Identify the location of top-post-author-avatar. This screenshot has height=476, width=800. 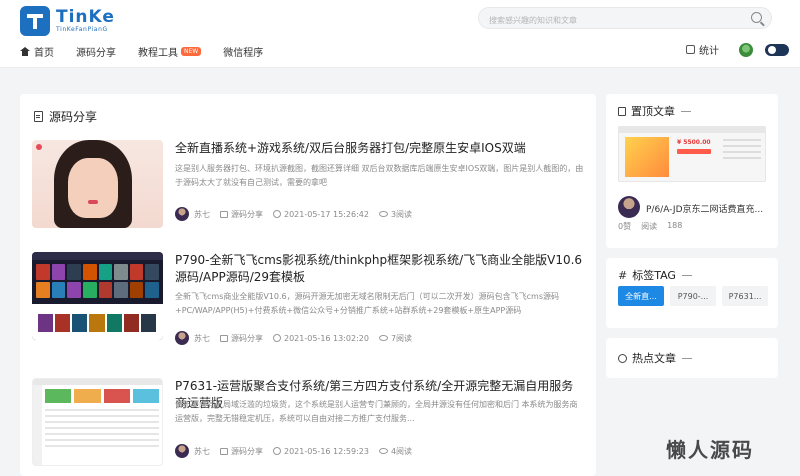
(629, 207).